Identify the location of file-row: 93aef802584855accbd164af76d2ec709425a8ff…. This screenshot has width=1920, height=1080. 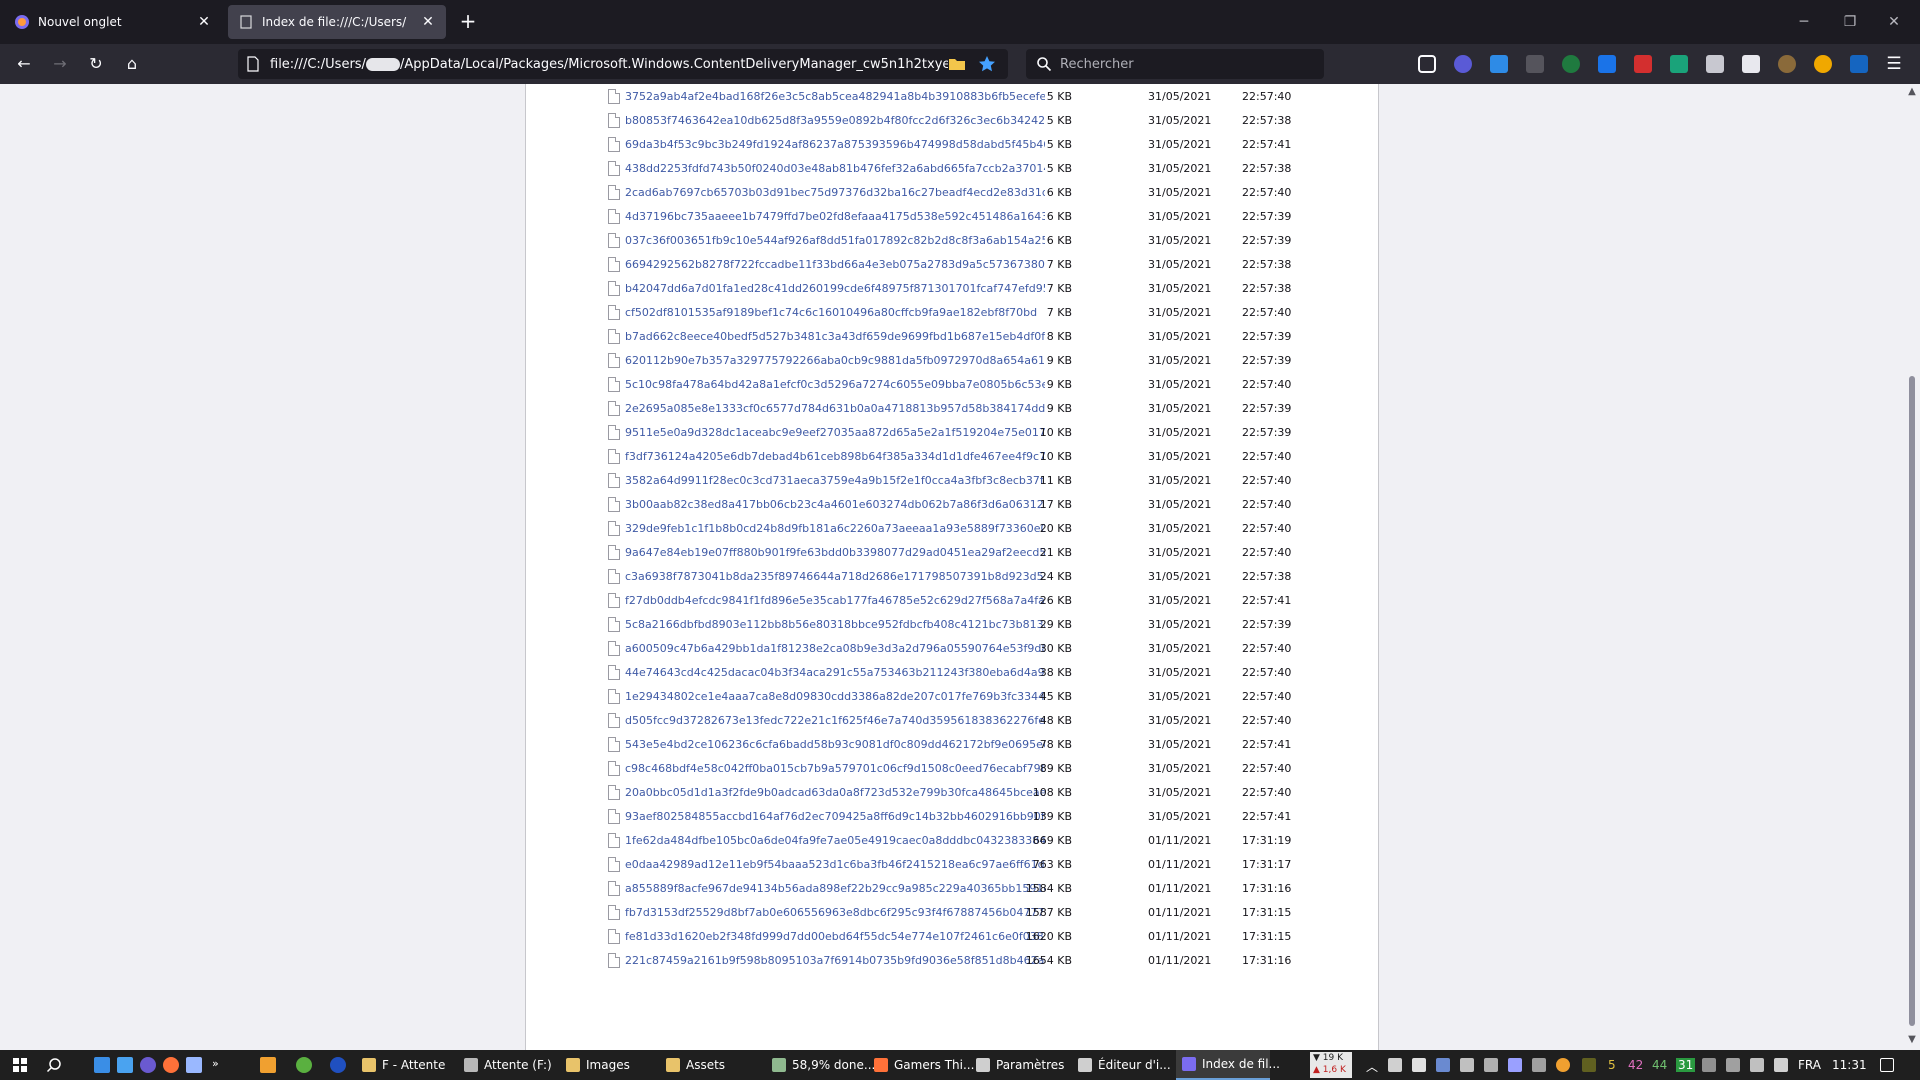
(952, 817).